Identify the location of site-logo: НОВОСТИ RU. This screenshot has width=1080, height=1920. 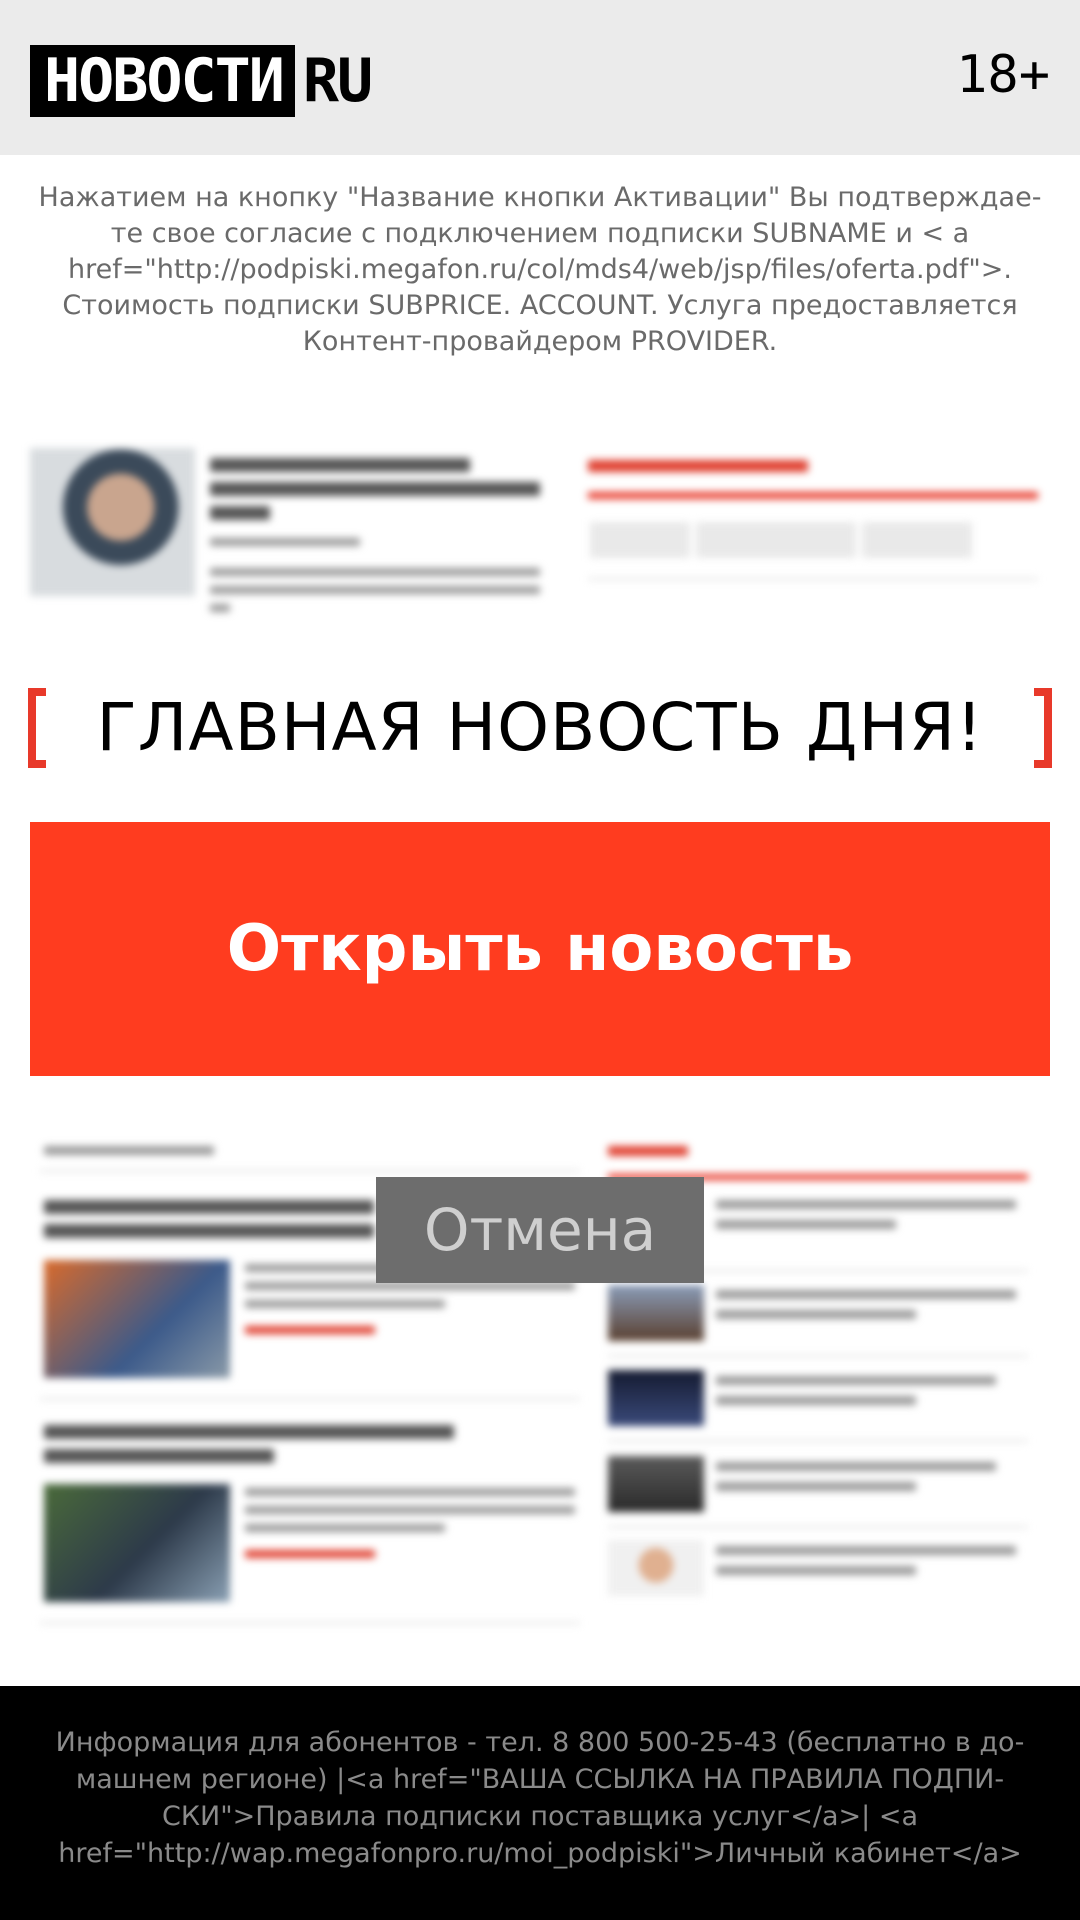
(201, 81).